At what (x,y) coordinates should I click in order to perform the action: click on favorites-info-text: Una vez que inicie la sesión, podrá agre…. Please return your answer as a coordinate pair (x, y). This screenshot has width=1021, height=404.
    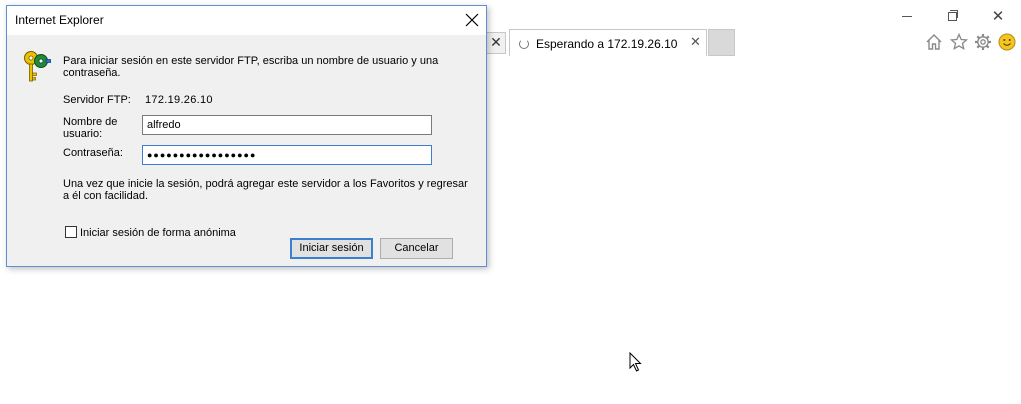
    Looking at the image, I should click on (265, 190).